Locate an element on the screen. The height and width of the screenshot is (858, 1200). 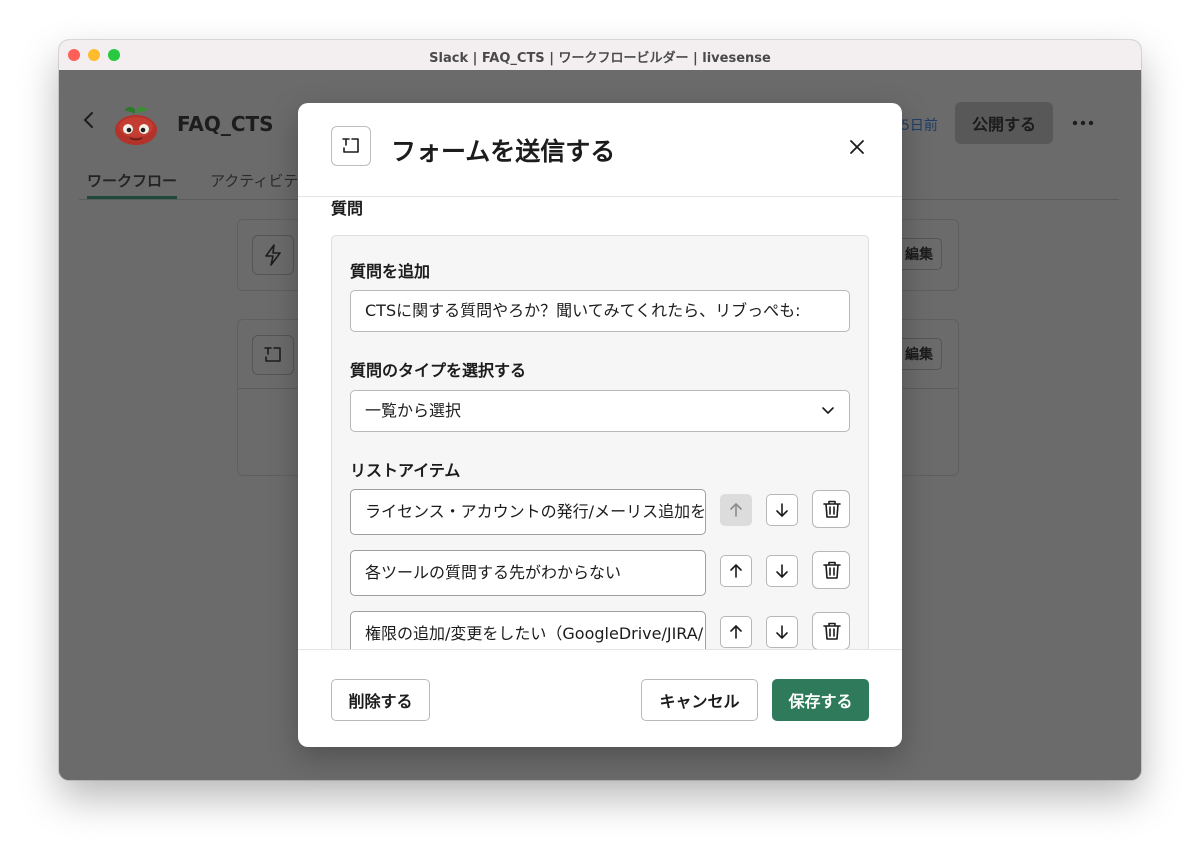
list-item-input: 権限の追加/変更をしたい（GoogleDrive/JIRA/ is located at coordinates (528, 630).